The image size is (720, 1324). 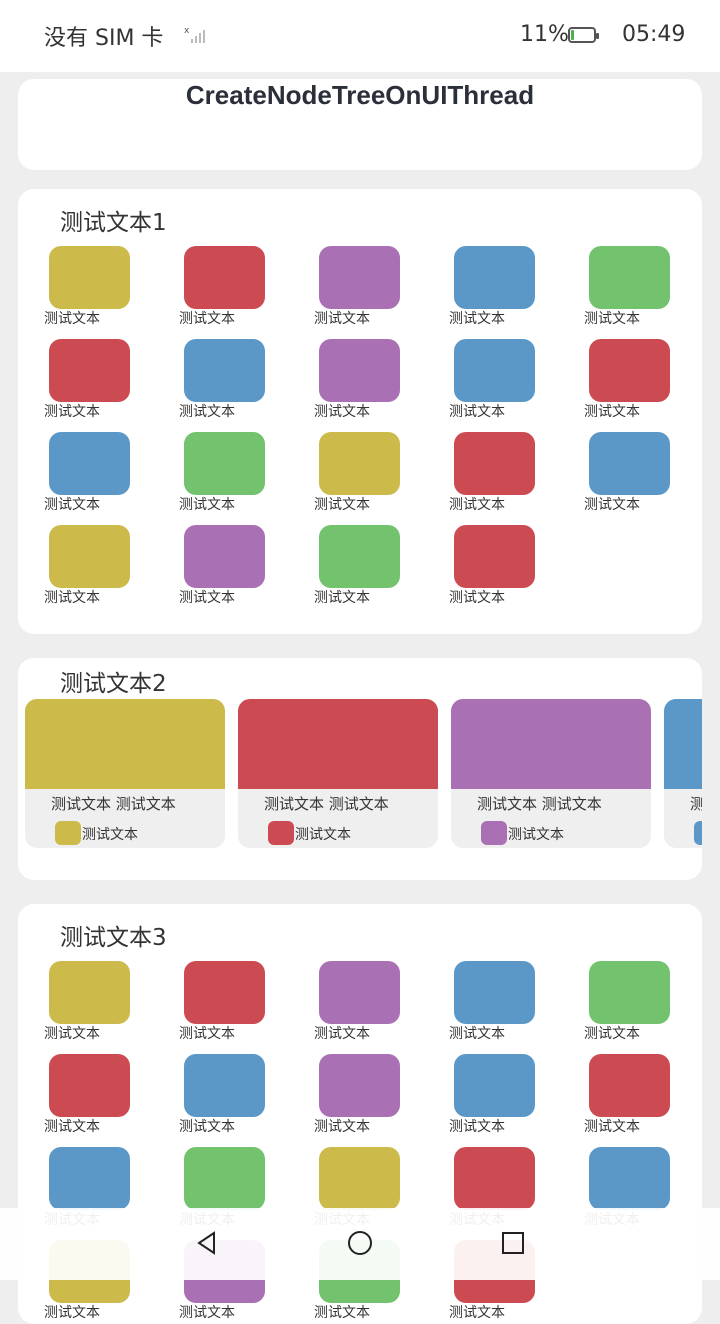 What do you see at coordinates (194, 34) in the screenshot?
I see `signal-icon: x` at bounding box center [194, 34].